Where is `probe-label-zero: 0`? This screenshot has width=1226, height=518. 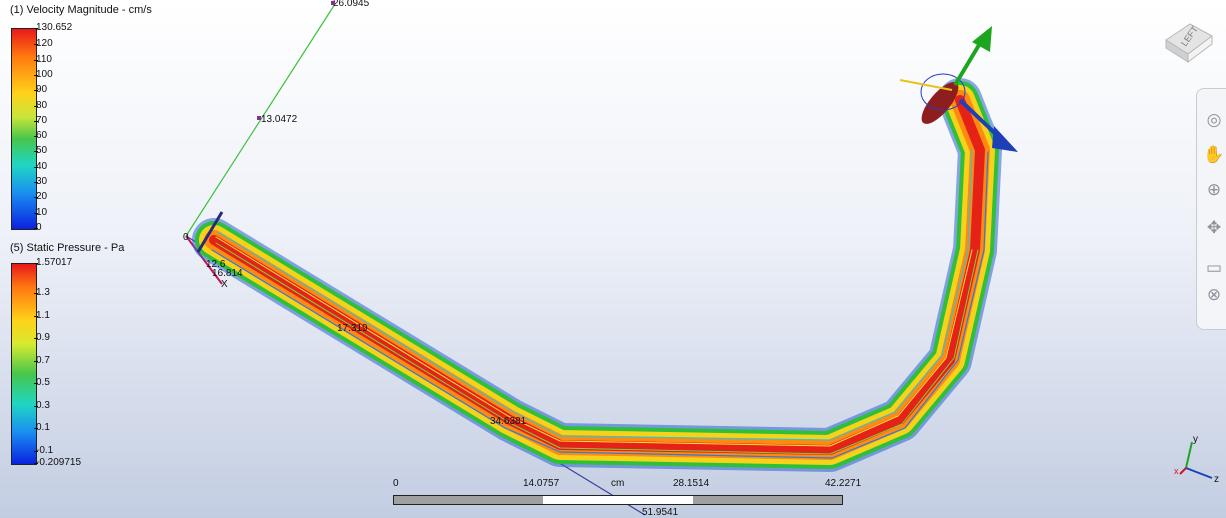 probe-label-zero: 0 is located at coordinates (186, 237).